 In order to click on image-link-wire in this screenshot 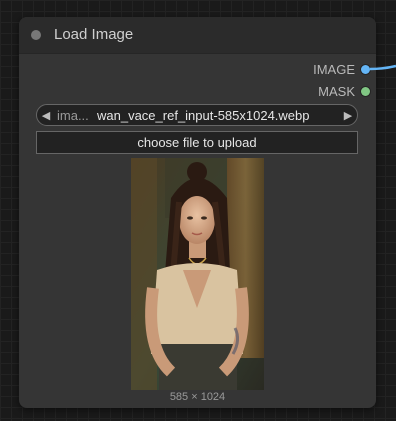, I will do `click(382, 67)`.